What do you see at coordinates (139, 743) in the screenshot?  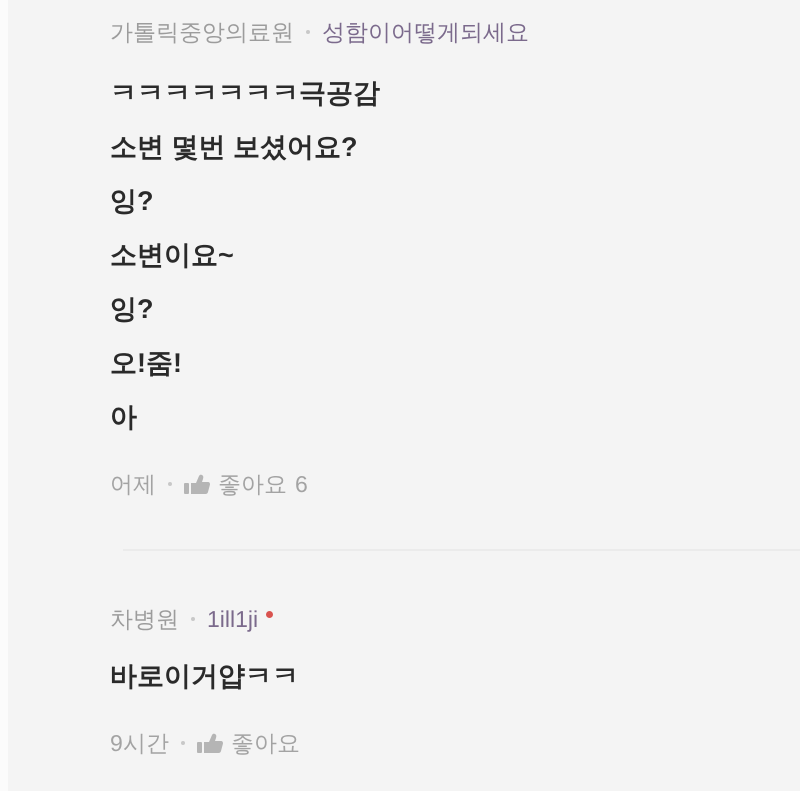 I see `timestamp: 9시간` at bounding box center [139, 743].